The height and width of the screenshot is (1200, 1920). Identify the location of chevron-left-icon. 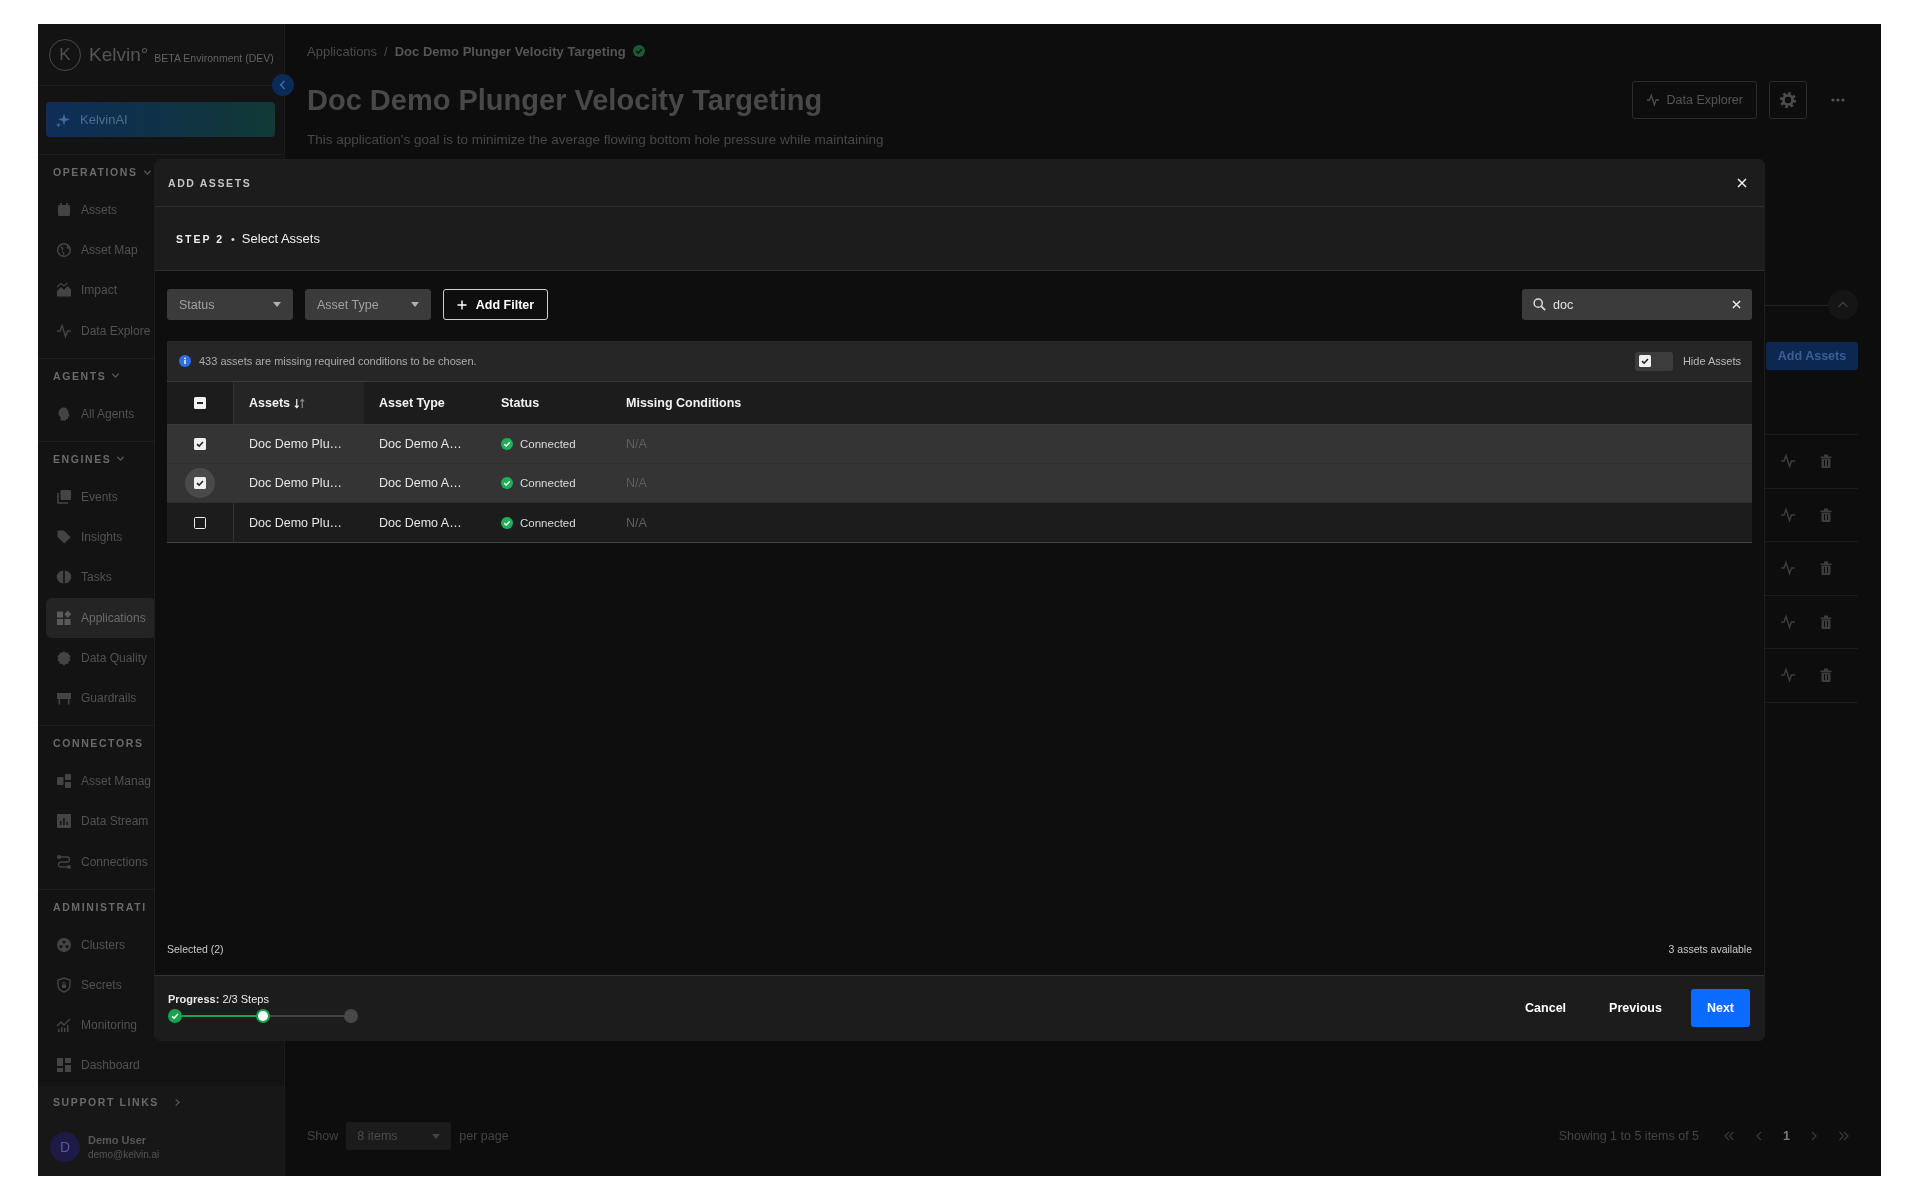
(283, 85).